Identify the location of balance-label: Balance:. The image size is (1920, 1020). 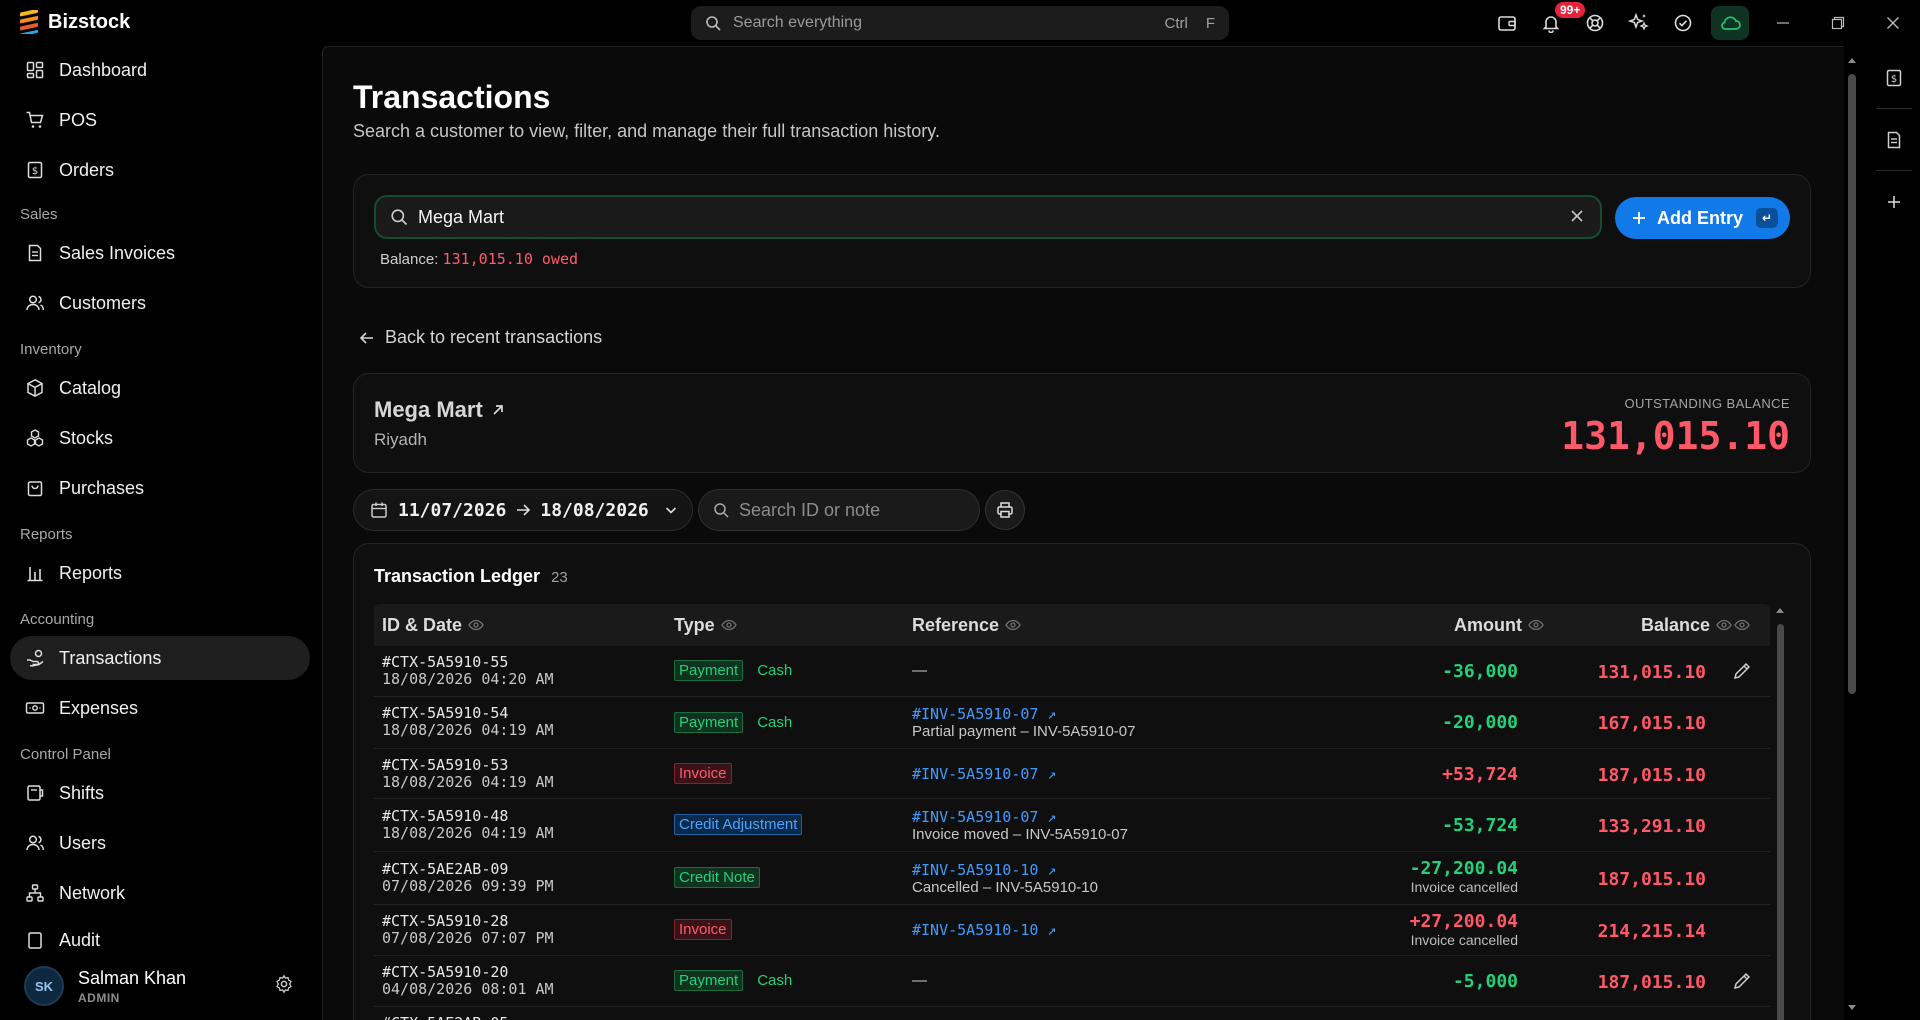
(409, 259).